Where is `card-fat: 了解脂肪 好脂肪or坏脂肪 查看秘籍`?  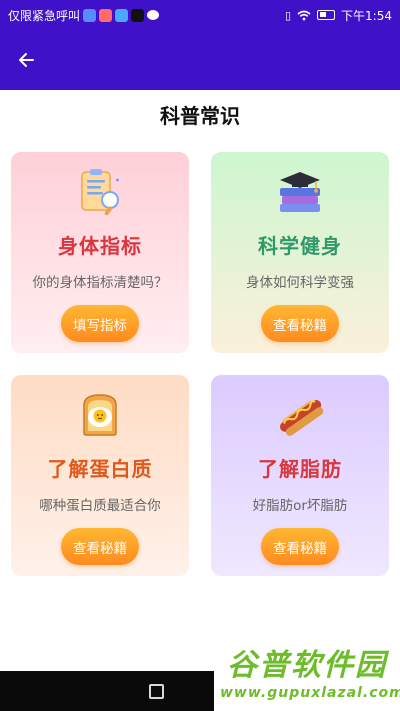
card-fat: 了解脂肪 好脂肪or坏脂肪 查看秘籍 is located at coordinates (300, 475).